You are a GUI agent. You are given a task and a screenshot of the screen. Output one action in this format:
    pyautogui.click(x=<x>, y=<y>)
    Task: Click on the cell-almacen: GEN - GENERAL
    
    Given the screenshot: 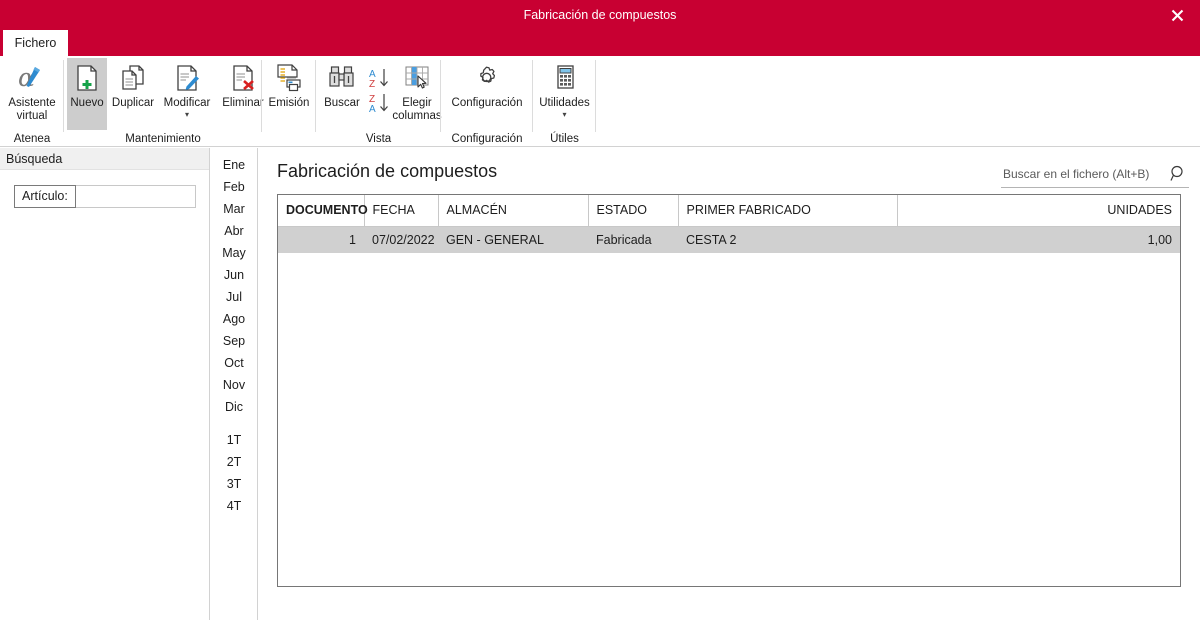 What is the action you would take?
    pyautogui.click(x=513, y=239)
    